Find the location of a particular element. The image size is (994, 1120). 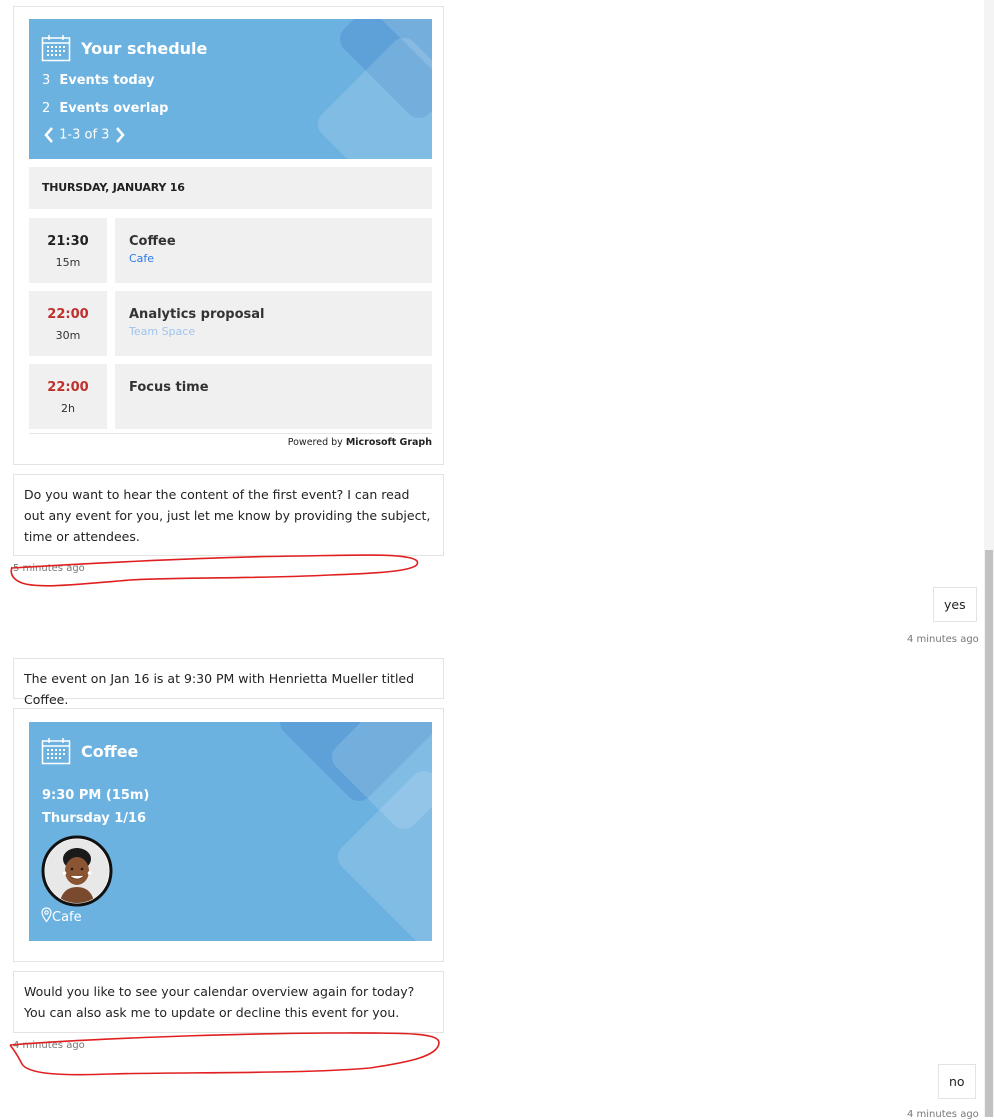

event-time: 9:30 PM (15m) is located at coordinates (96, 795).